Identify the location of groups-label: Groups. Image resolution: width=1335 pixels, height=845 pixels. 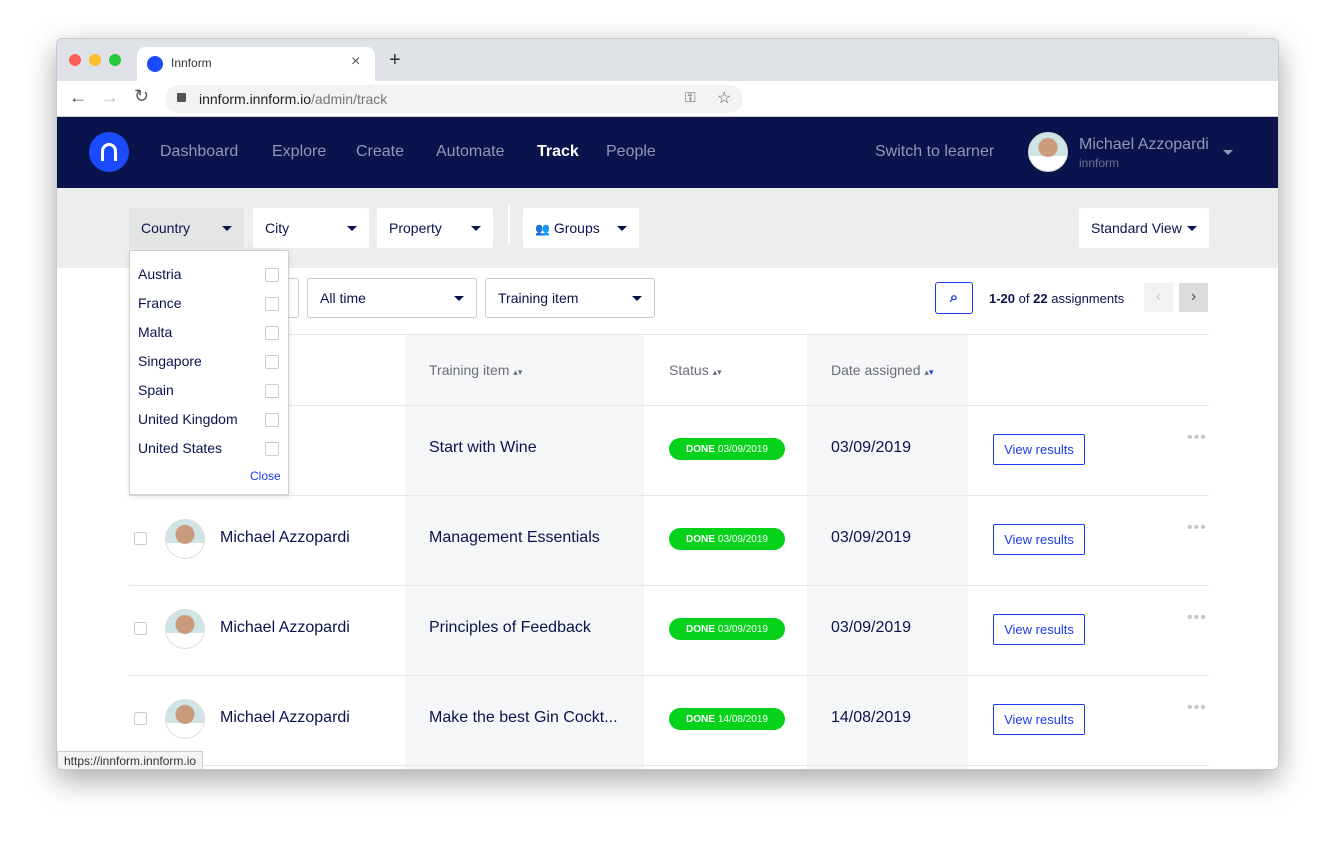
(576, 228).